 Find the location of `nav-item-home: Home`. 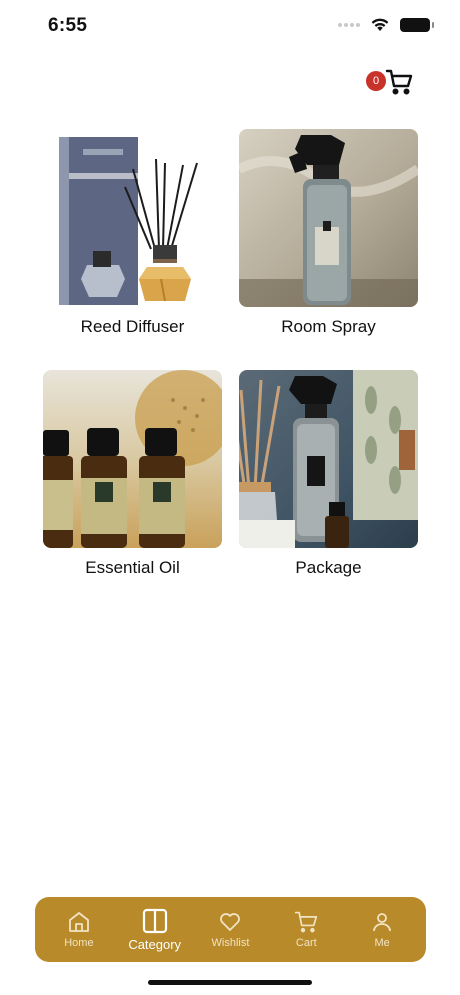

nav-item-home: Home is located at coordinates (79, 929).